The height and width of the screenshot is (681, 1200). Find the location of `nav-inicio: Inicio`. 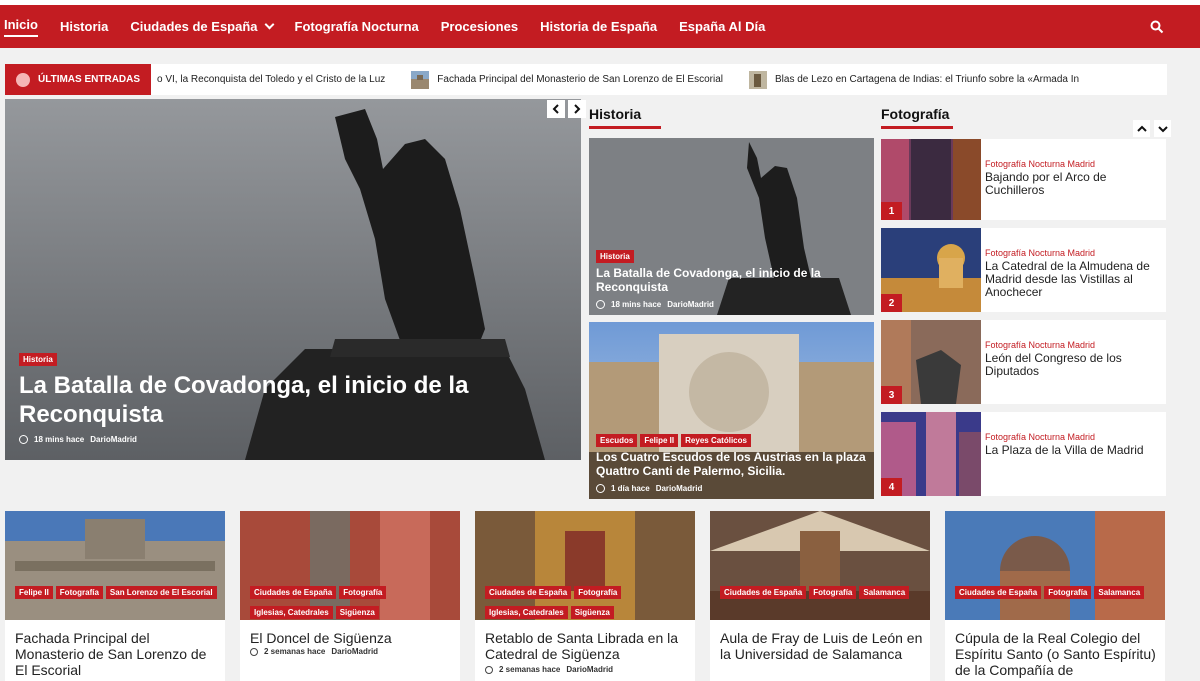

nav-inicio: Inicio is located at coordinates (24, 26).